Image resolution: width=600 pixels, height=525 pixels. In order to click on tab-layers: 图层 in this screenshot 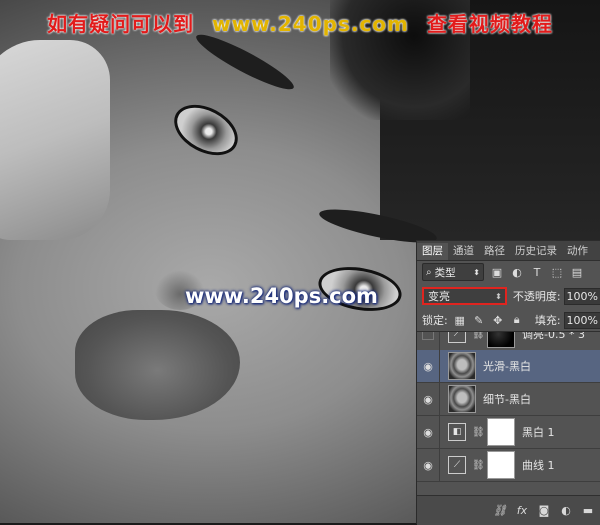, I will do `click(432, 251)`.